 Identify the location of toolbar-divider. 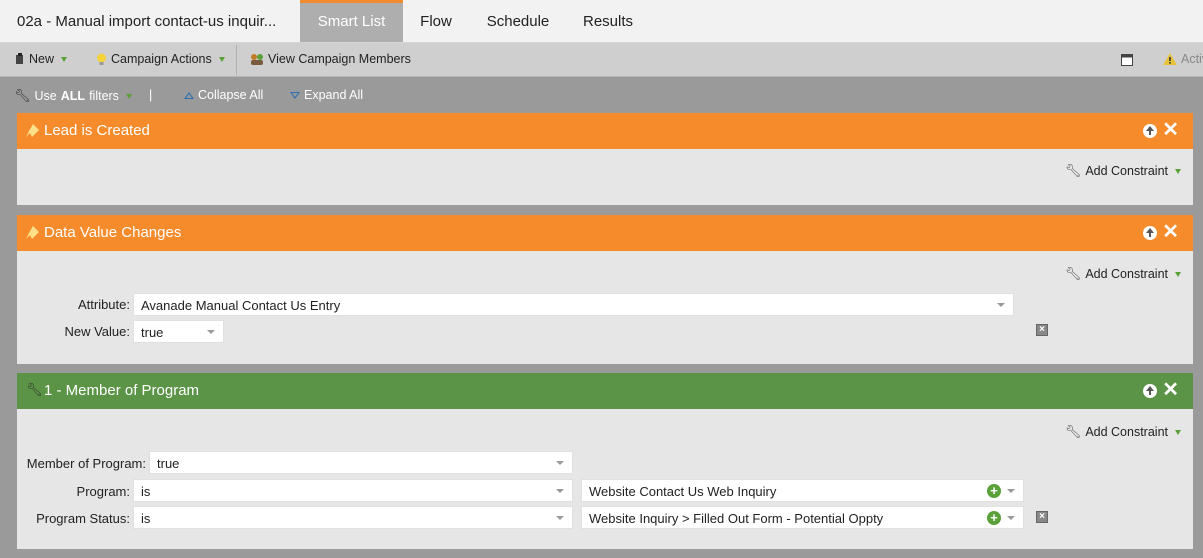
(236, 60).